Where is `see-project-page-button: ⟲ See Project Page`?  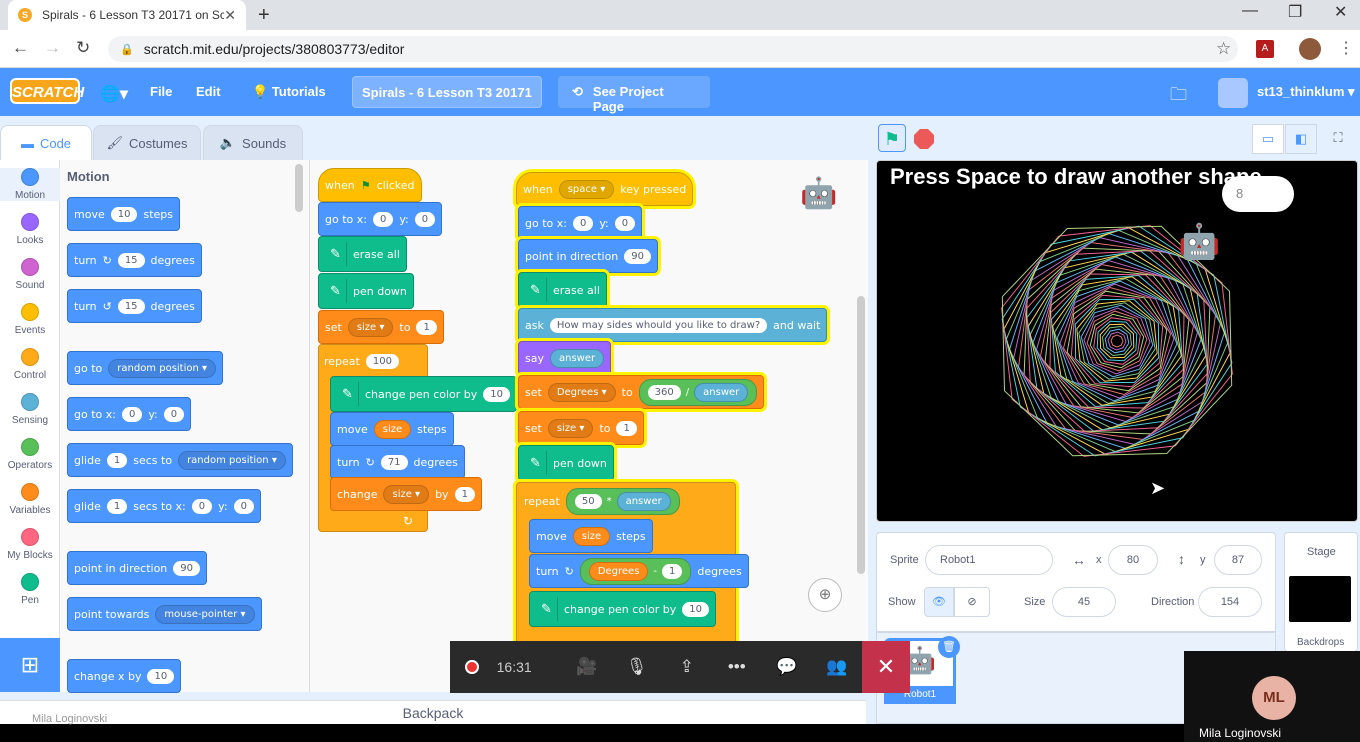
see-project-page-button: ⟲ See Project Page is located at coordinates (634, 95).